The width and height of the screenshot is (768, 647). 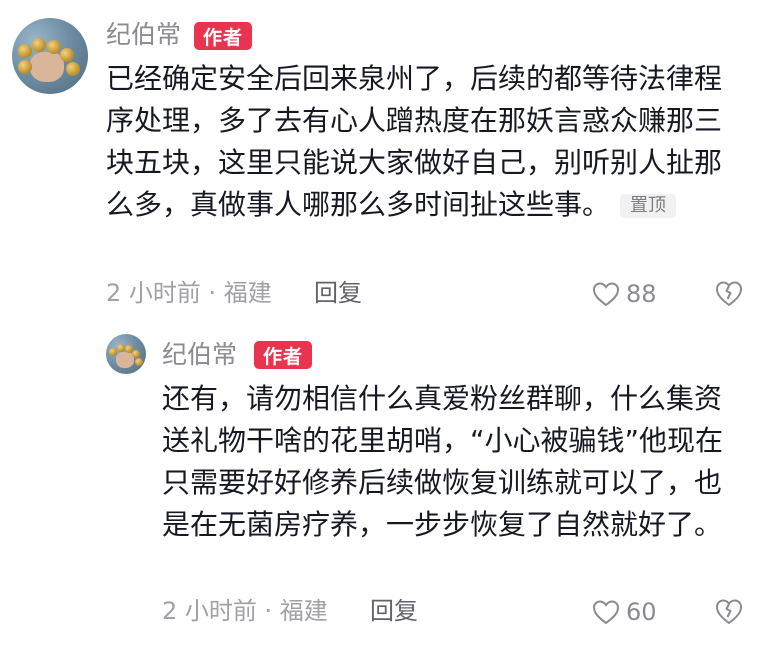 I want to click on like-button: 88, so click(x=632, y=294).